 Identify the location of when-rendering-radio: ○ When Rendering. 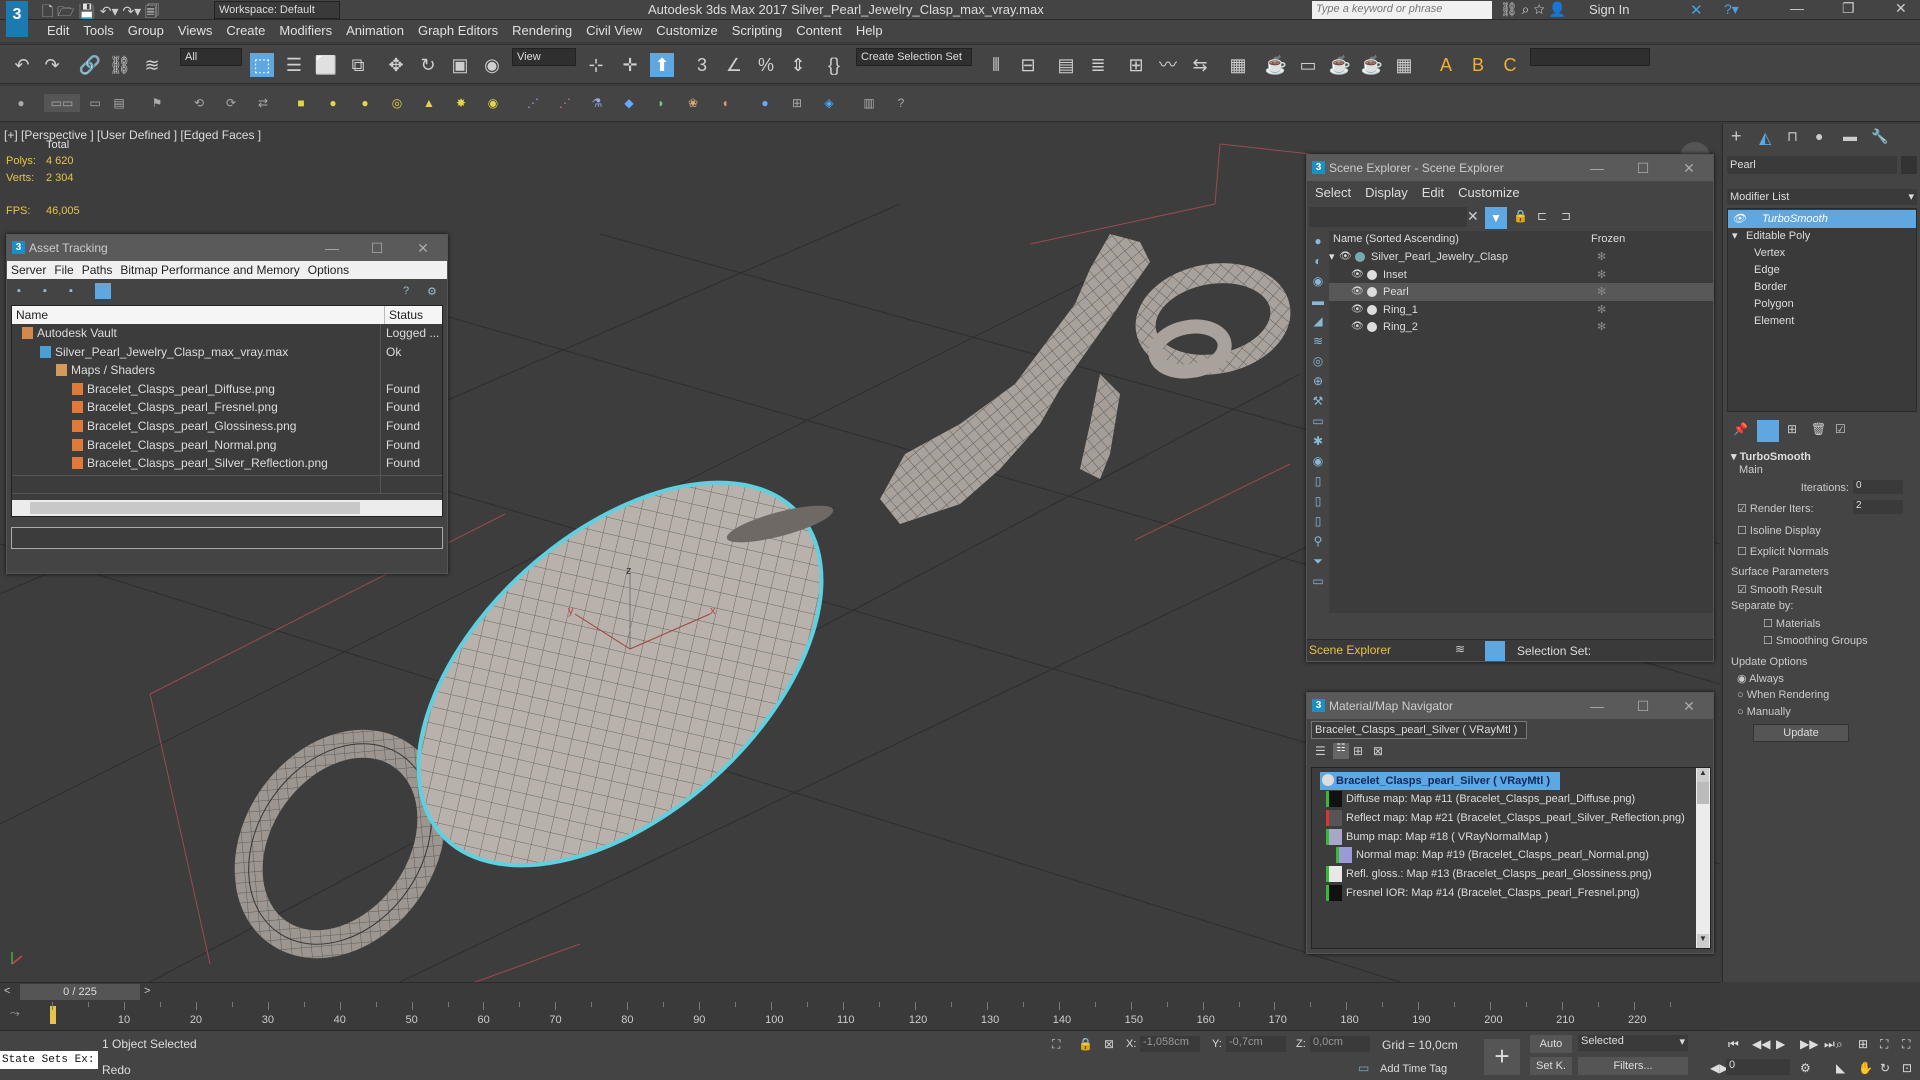
(1783, 695).